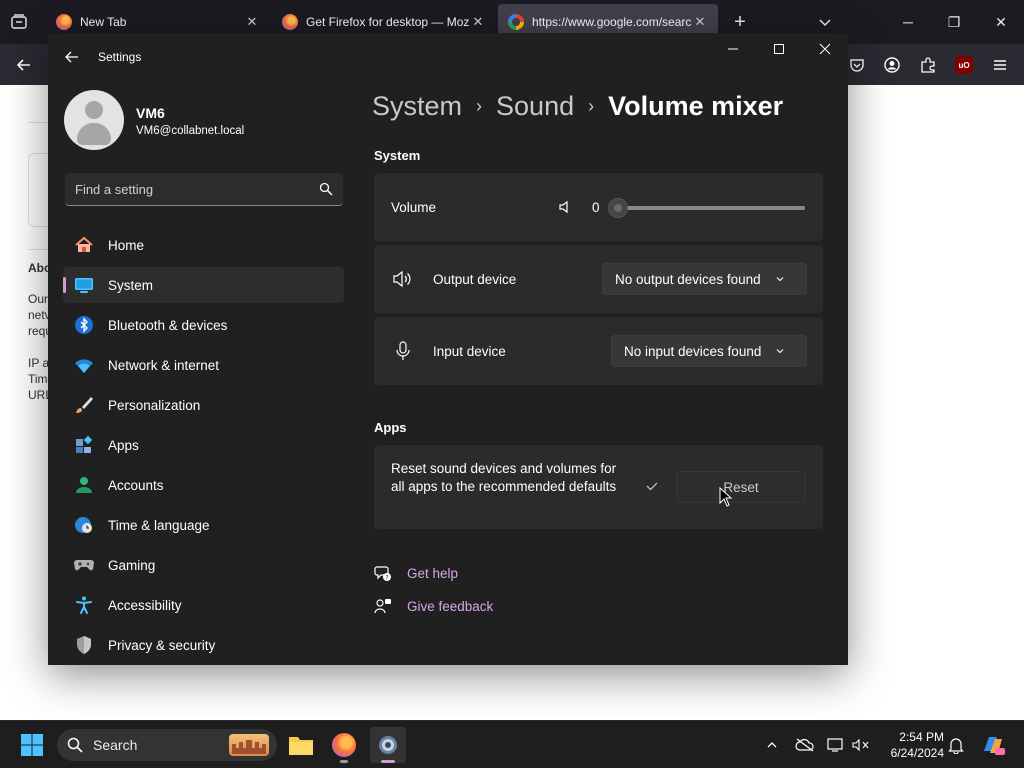  Describe the element at coordinates (912, 745) in the screenshot. I see `system-clock: 2:54 PM 6/24/2024` at that location.